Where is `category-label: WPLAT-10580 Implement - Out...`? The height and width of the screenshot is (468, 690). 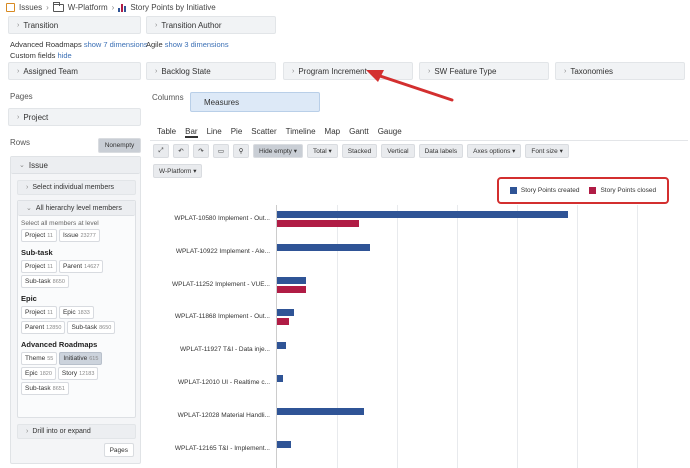
category-label: WPLAT-10580 Implement - Out... is located at coordinates (222, 218).